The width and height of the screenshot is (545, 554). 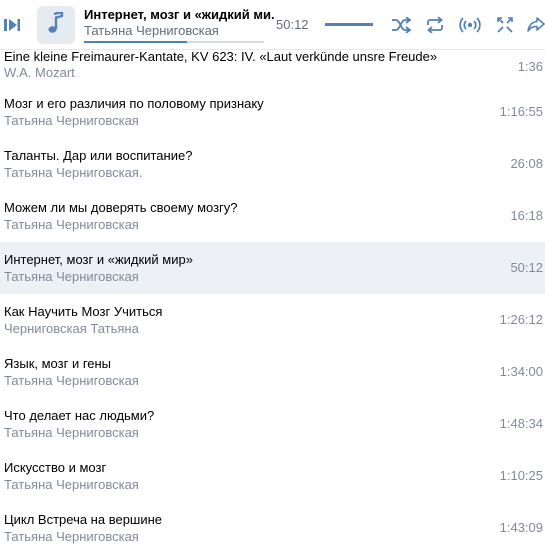 I want to click on track-duration: 1:16:55, so click(x=521, y=111).